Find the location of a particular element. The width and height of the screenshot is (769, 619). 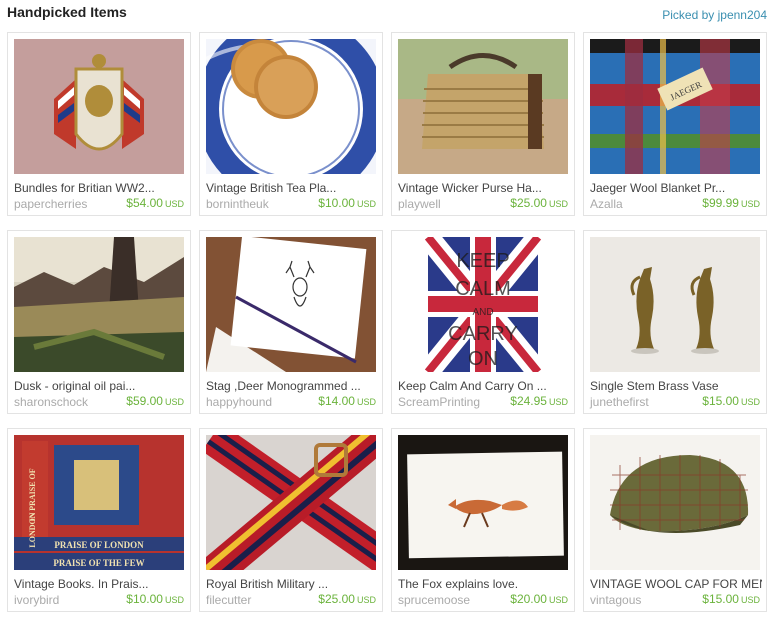

item-seller: filecutter is located at coordinates (228, 600).